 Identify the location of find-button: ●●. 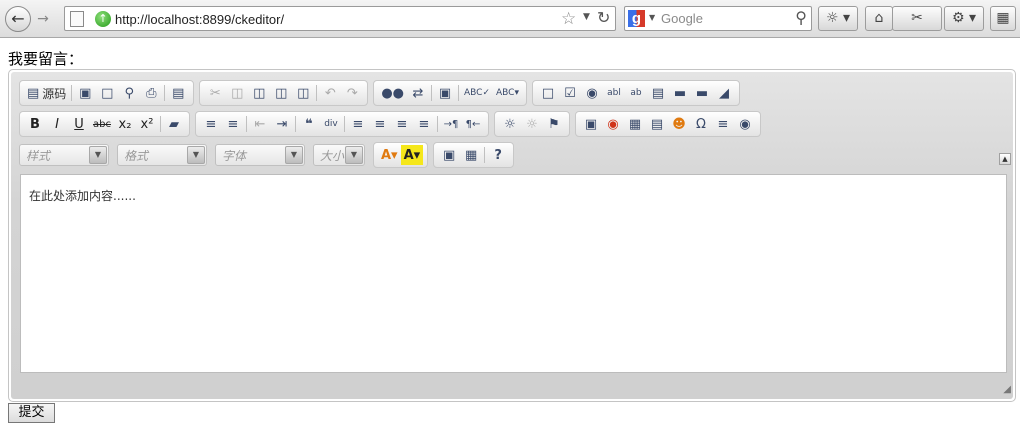
(392, 93).